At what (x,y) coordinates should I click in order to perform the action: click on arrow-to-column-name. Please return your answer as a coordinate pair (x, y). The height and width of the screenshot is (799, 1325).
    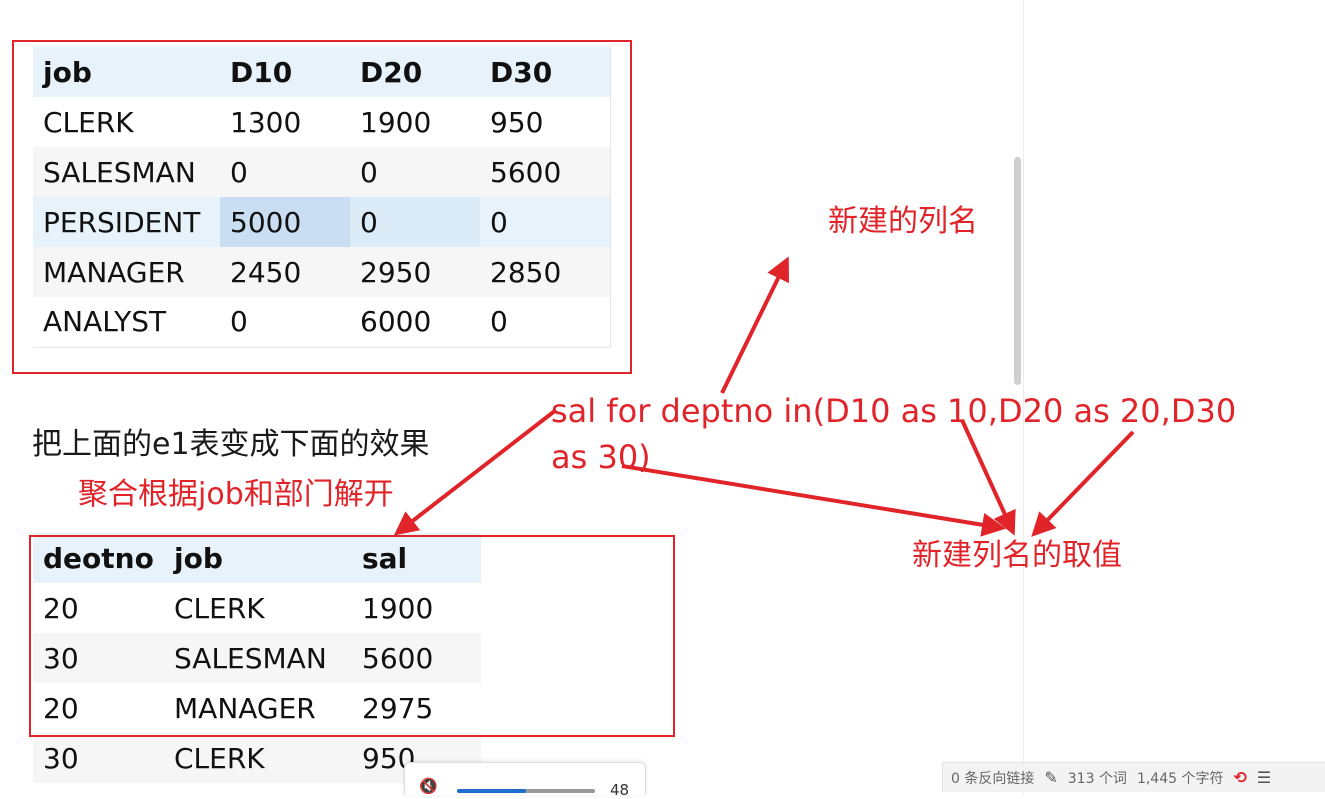
    Looking at the image, I should click on (754, 325).